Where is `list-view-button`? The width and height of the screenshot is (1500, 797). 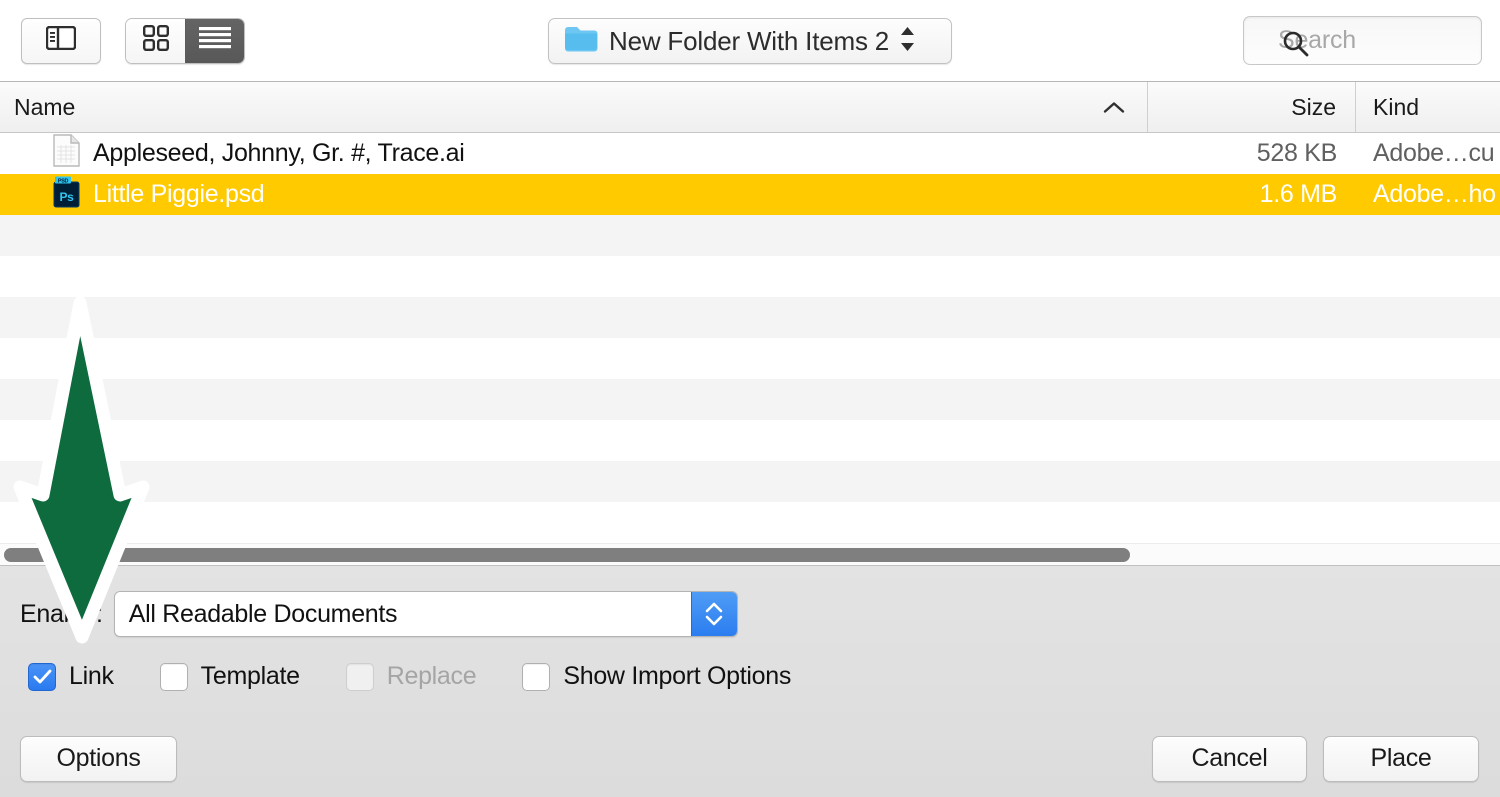 list-view-button is located at coordinates (214, 40).